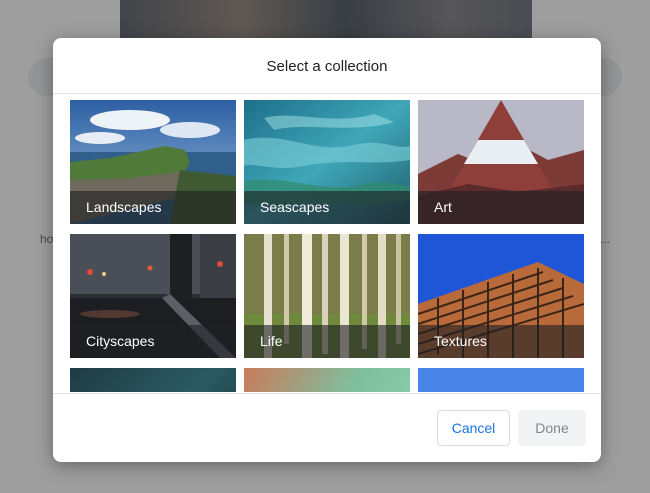 This screenshot has width=650, height=493. I want to click on collection-label: Seascapes, so click(295, 207).